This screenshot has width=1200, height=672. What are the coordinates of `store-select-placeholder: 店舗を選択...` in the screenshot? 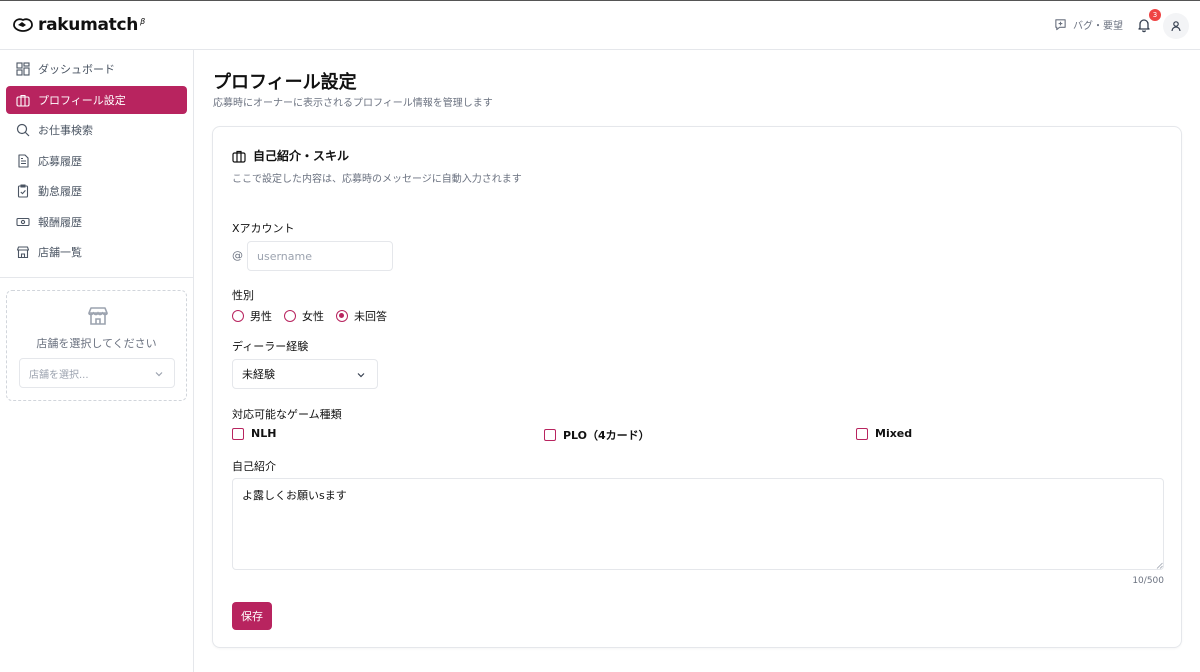 It's located at (59, 375).